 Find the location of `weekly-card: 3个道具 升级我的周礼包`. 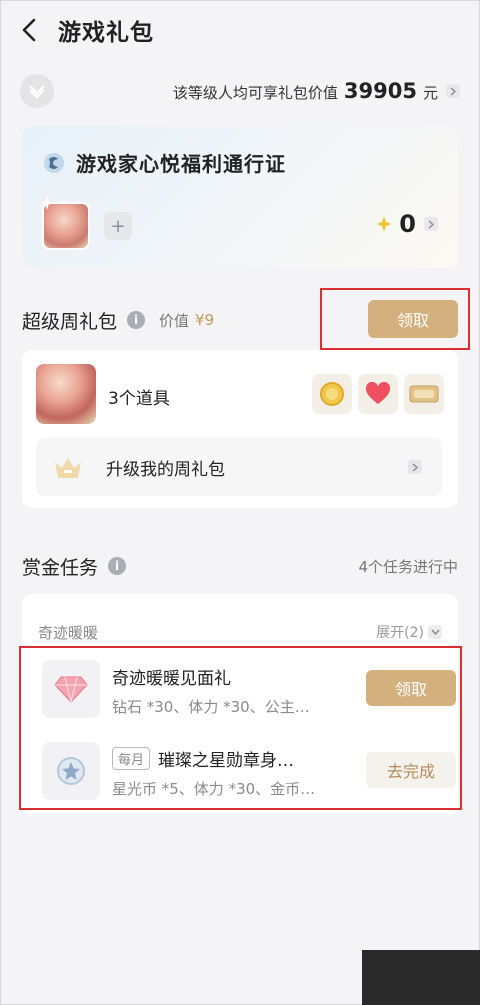

weekly-card: 3个道具 升级我的周礼包 is located at coordinates (240, 429).